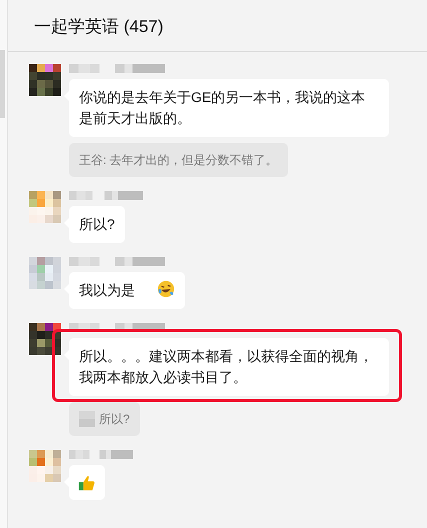 This screenshot has height=528, width=427. What do you see at coordinates (99, 26) in the screenshot?
I see `chat-title: 一起学英语 (457)` at bounding box center [99, 26].